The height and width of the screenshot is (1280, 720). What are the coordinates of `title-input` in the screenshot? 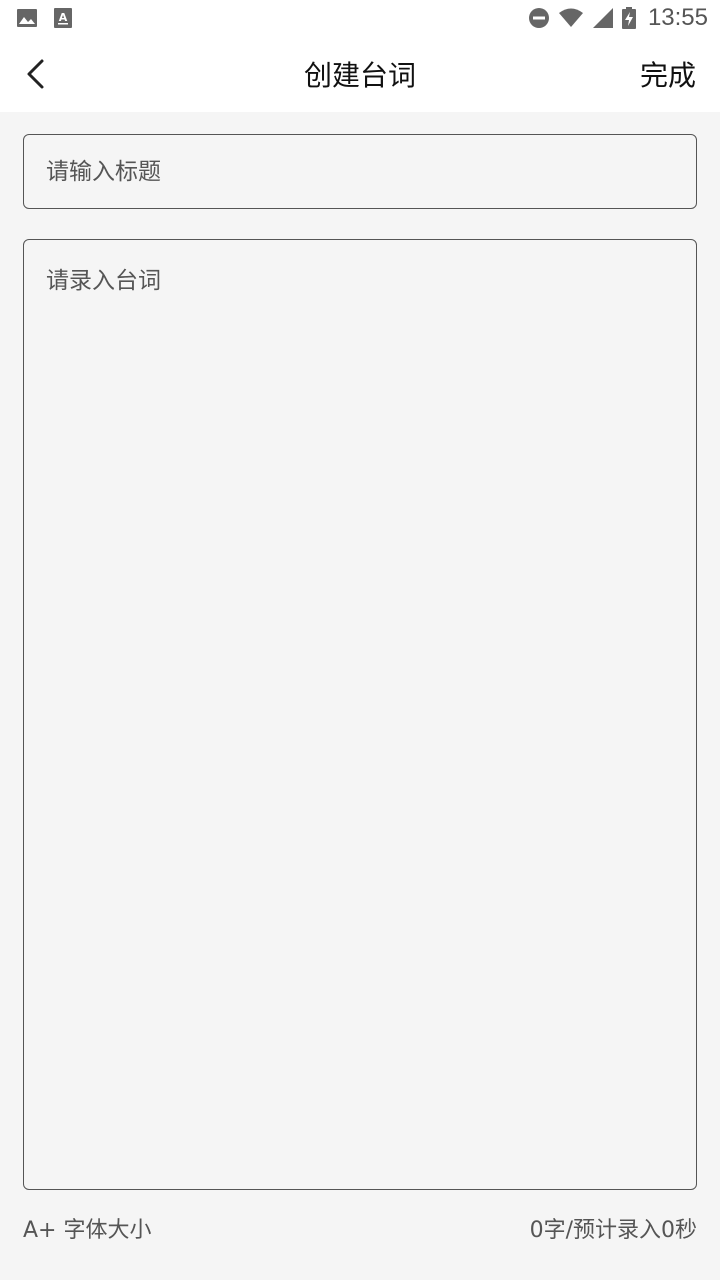 It's located at (360, 171).